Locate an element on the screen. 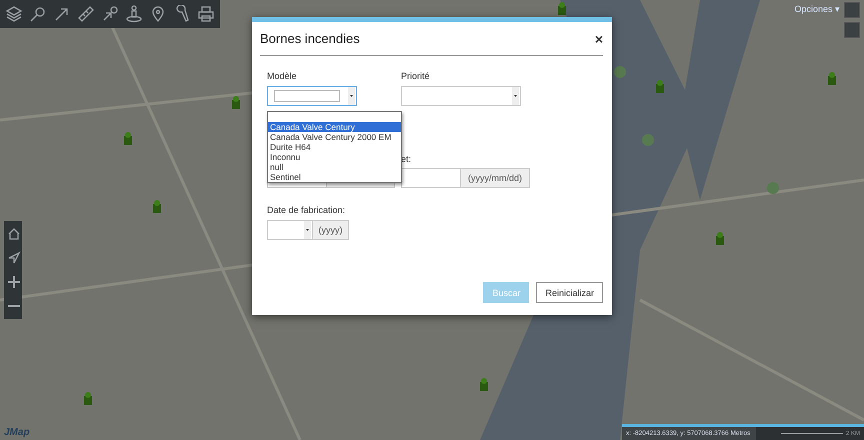 This screenshot has width=864, height=440. dialog-title: Bornes incendies is located at coordinates (310, 38).